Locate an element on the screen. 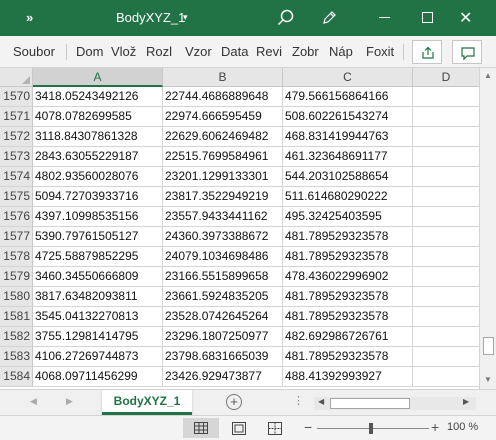 The width and height of the screenshot is (496, 440). row-header: 1583 is located at coordinates (16, 357).